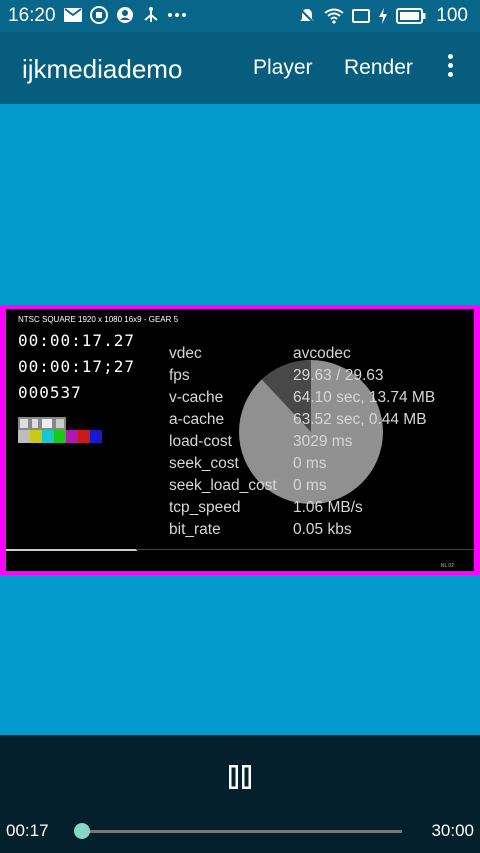  Describe the element at coordinates (179, 375) in the screenshot. I see `stat-key: fps` at that location.